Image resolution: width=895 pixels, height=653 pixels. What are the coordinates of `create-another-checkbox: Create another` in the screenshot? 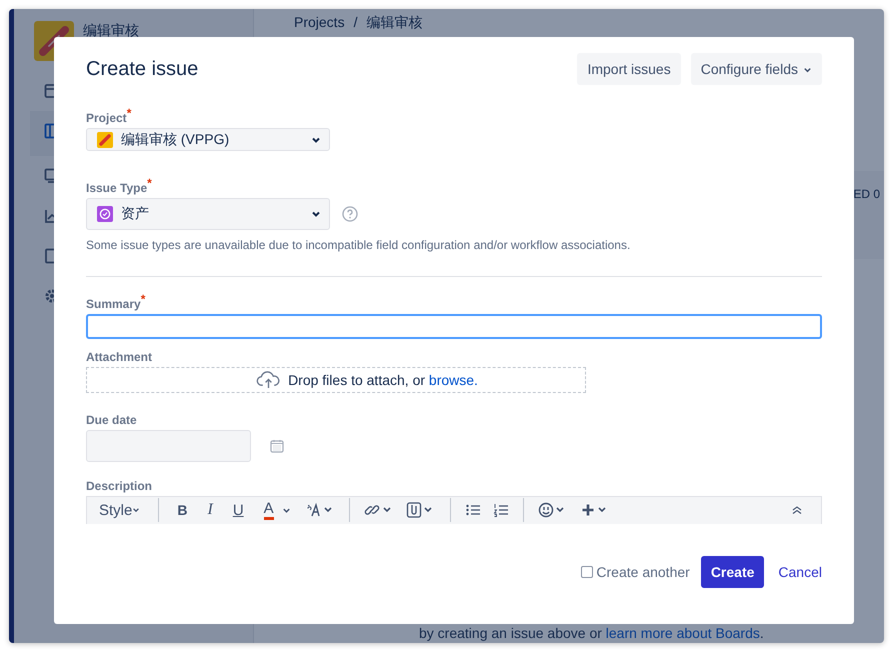 It's located at (635, 572).